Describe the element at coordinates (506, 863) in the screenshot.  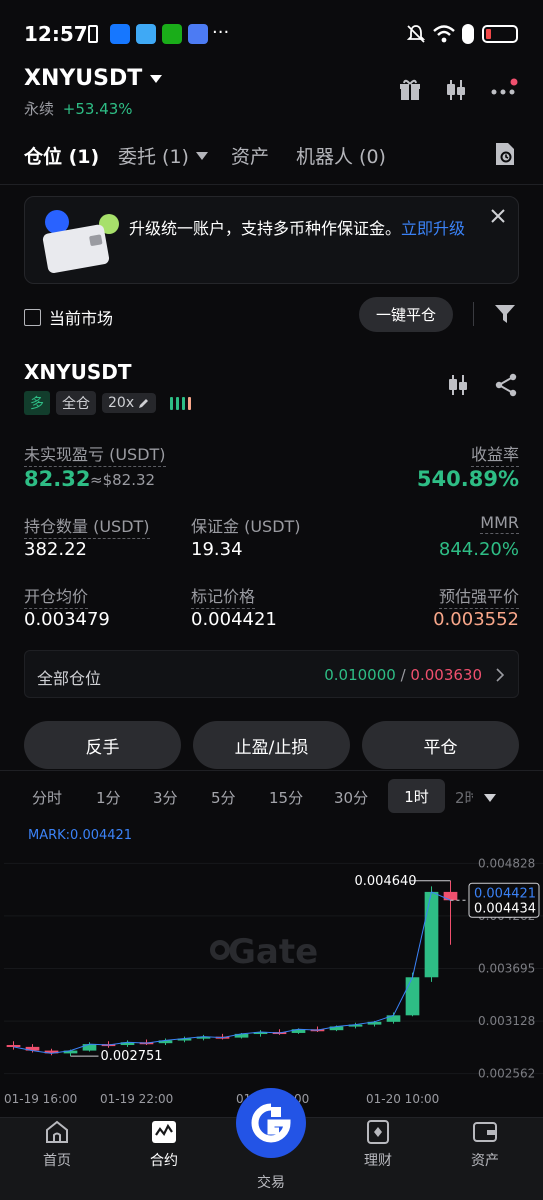
I see `y-tick-label: 0.004828` at that location.